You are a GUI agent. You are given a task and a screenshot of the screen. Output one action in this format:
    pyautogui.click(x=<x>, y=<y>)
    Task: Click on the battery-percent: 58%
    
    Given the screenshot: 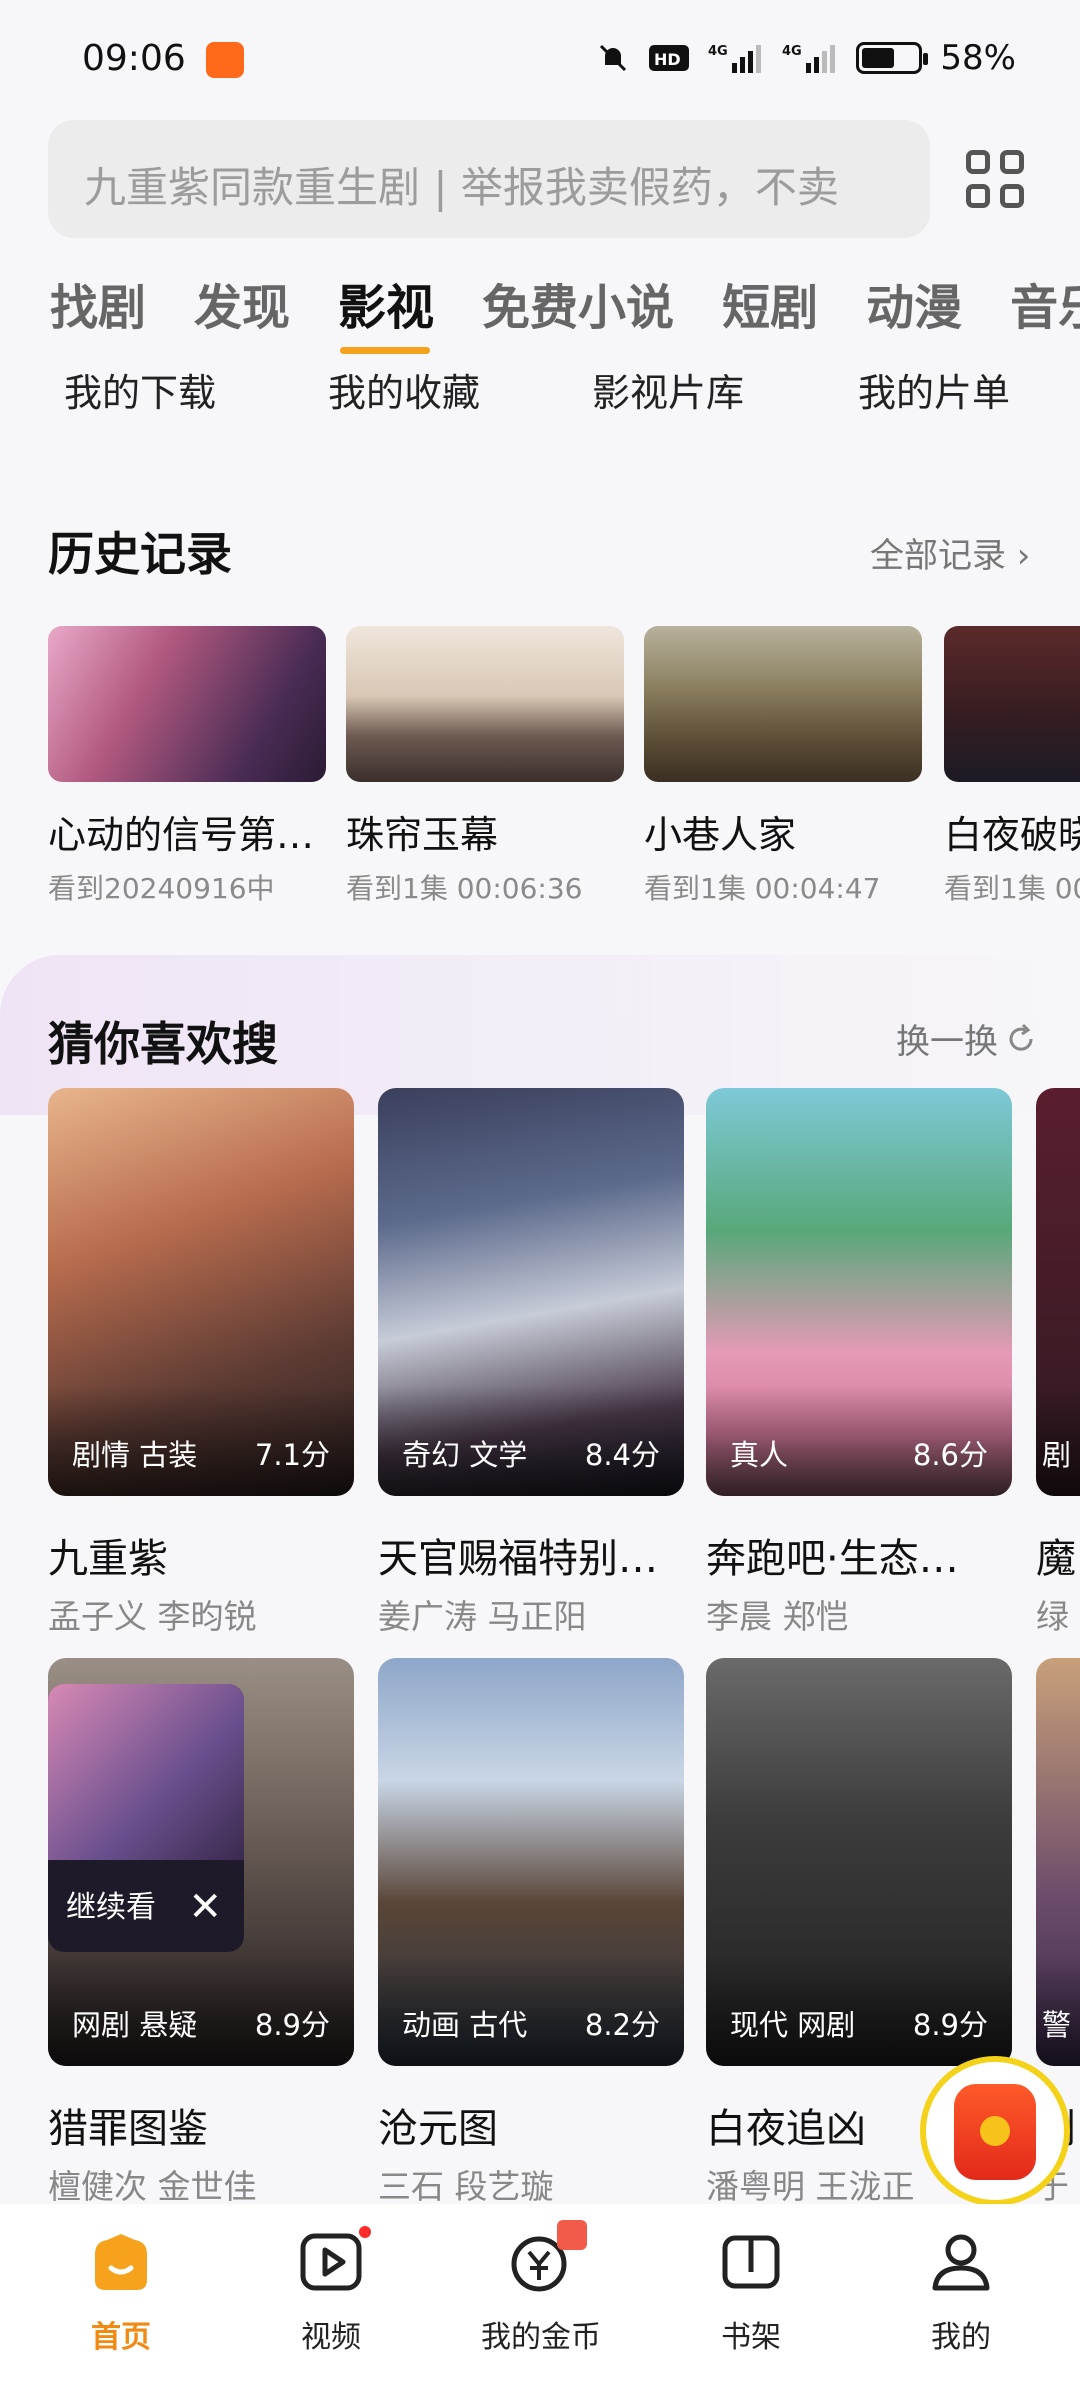 What is the action you would take?
    pyautogui.click(x=978, y=58)
    